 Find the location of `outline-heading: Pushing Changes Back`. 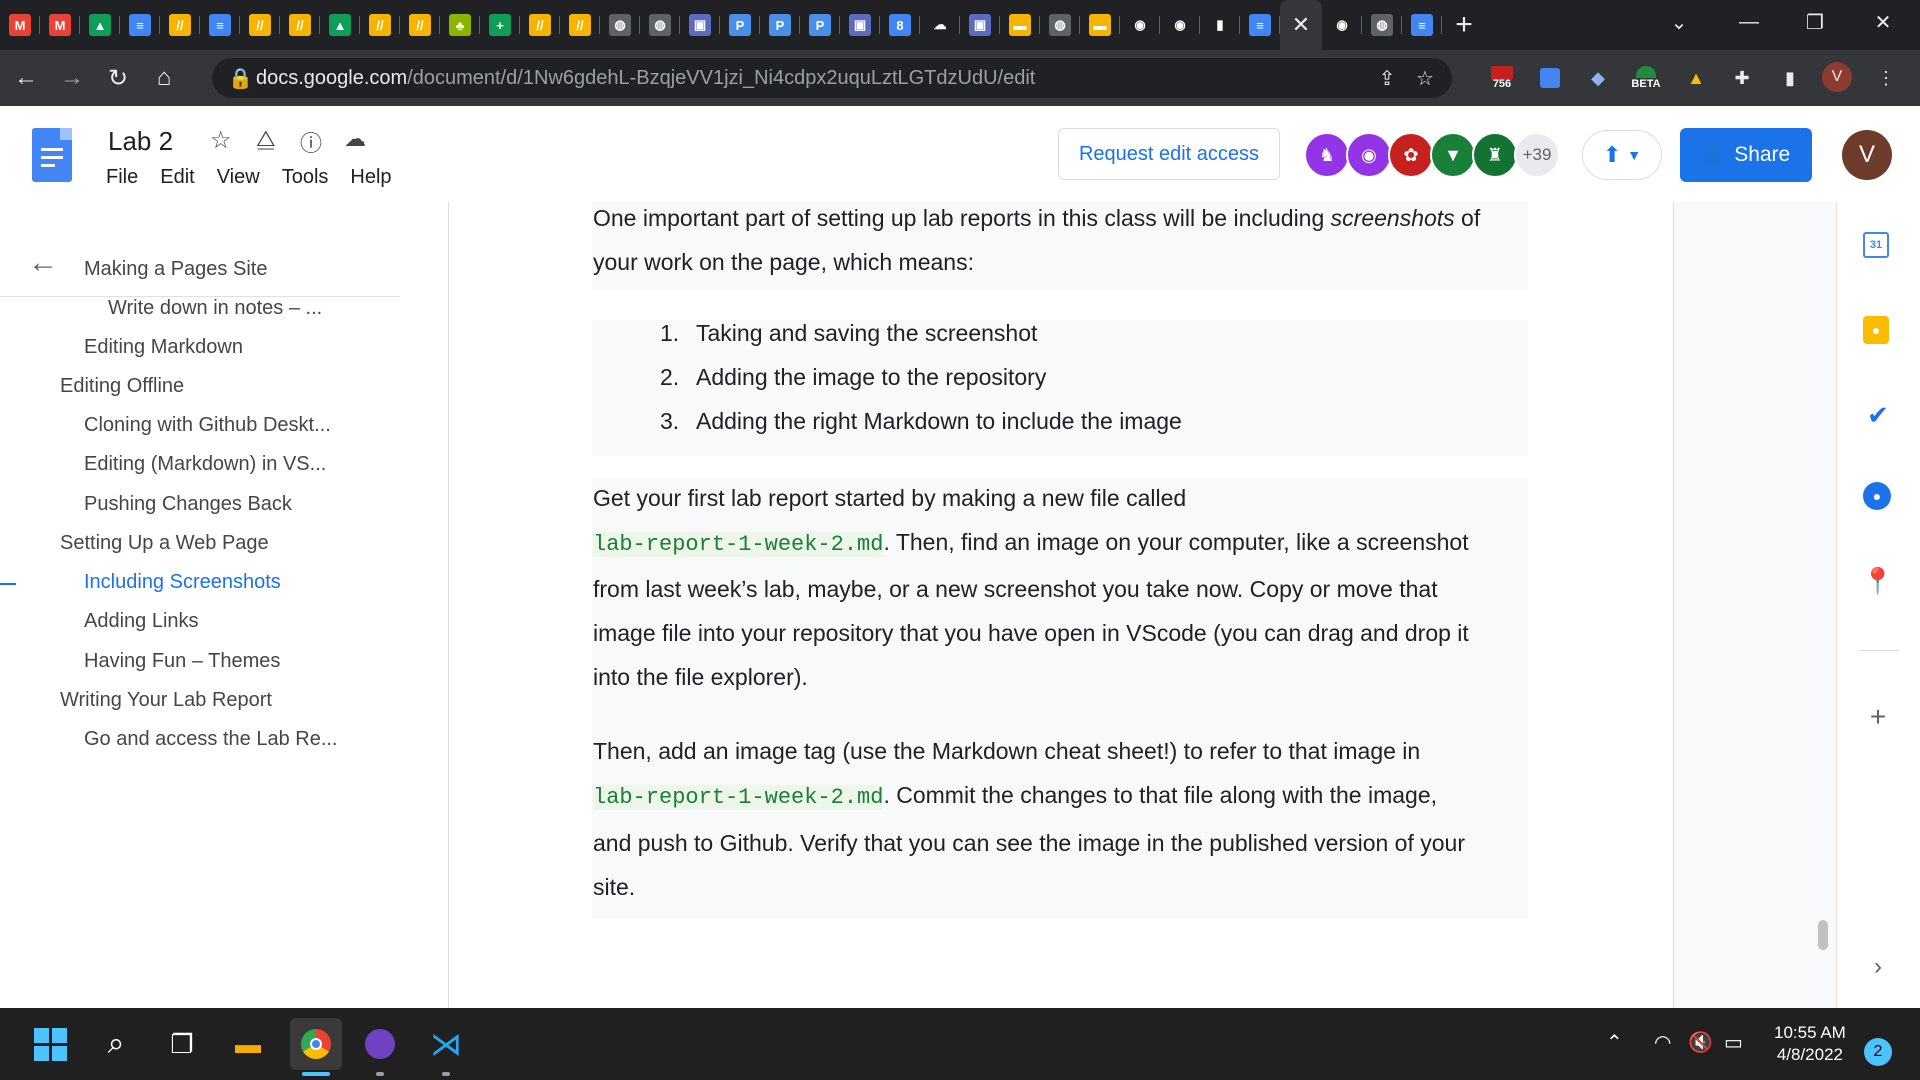

outline-heading: Pushing Changes Back is located at coordinates (188, 504).